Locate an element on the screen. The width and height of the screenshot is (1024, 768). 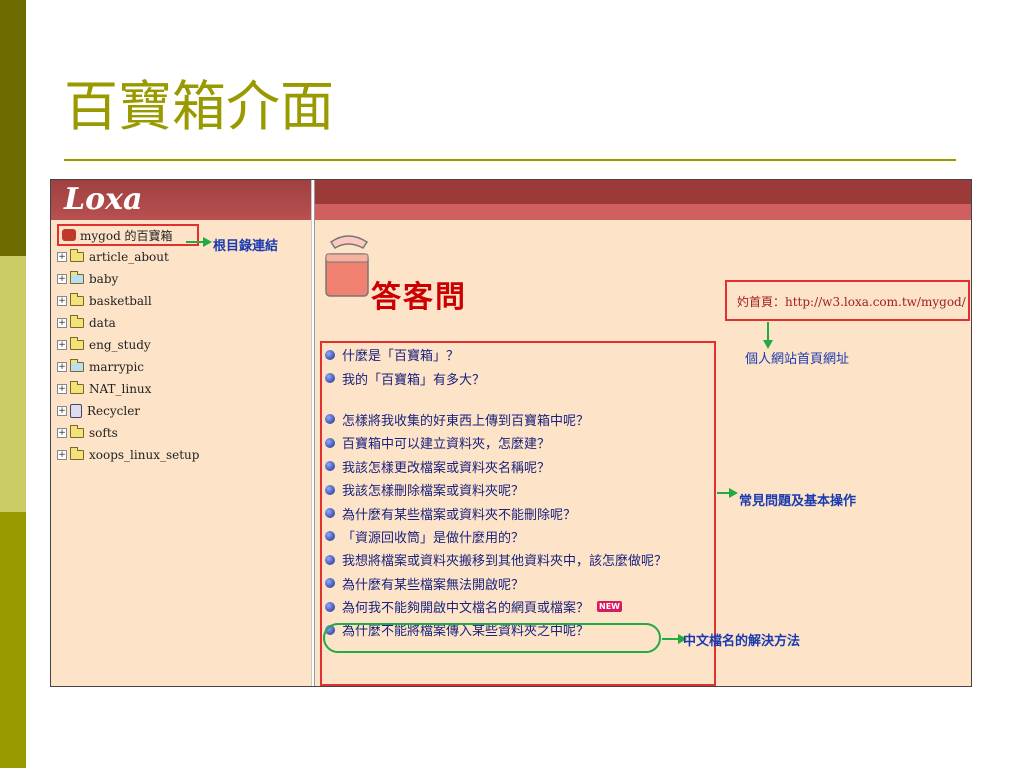
tree-item-label: NAT_linux is located at coordinates (120, 389).